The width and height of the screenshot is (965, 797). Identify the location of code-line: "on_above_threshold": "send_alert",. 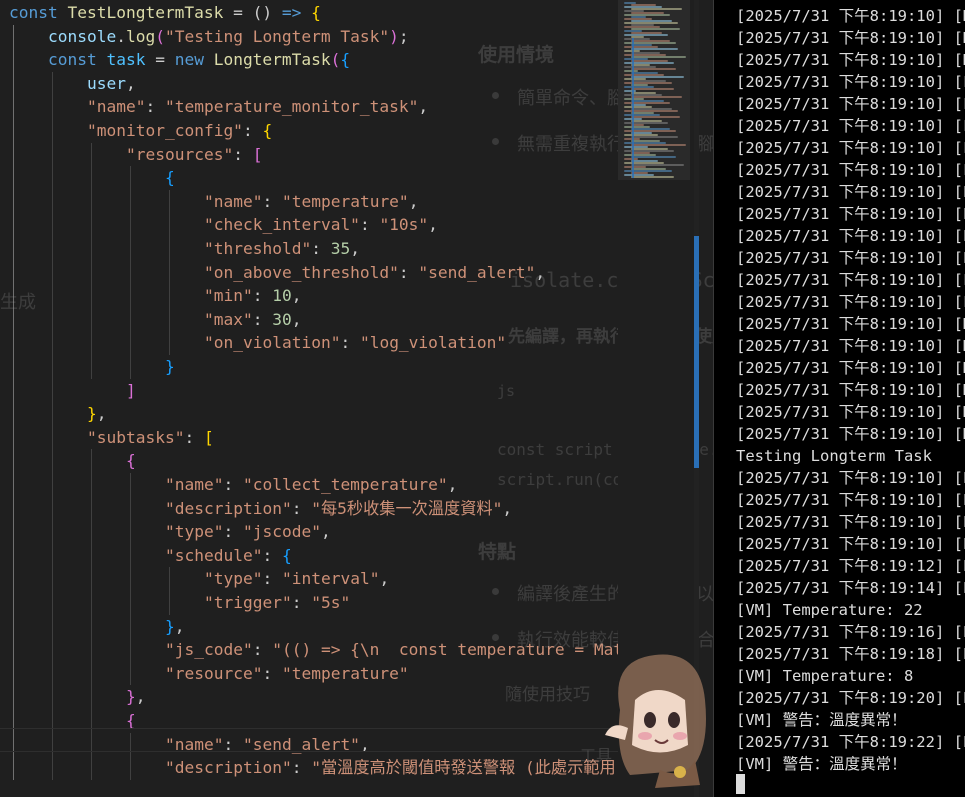
(374, 273).